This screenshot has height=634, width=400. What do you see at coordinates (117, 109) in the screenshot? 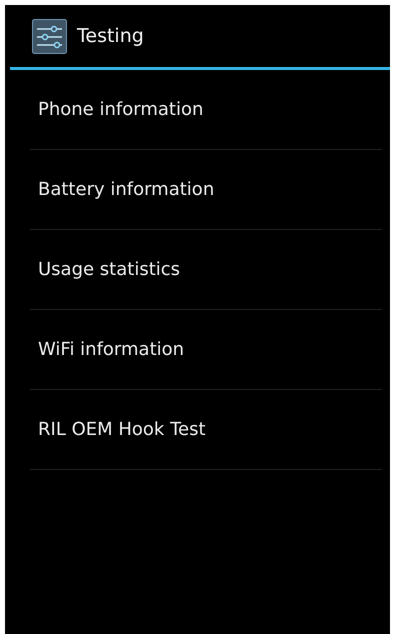
I see `menu-item: Phone information` at bounding box center [117, 109].